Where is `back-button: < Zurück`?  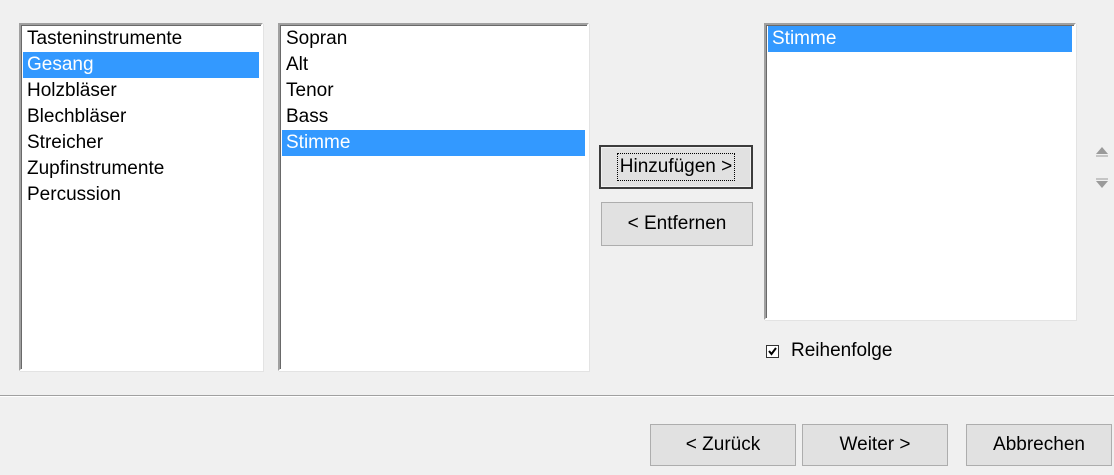
back-button: < Zurück is located at coordinates (723, 445).